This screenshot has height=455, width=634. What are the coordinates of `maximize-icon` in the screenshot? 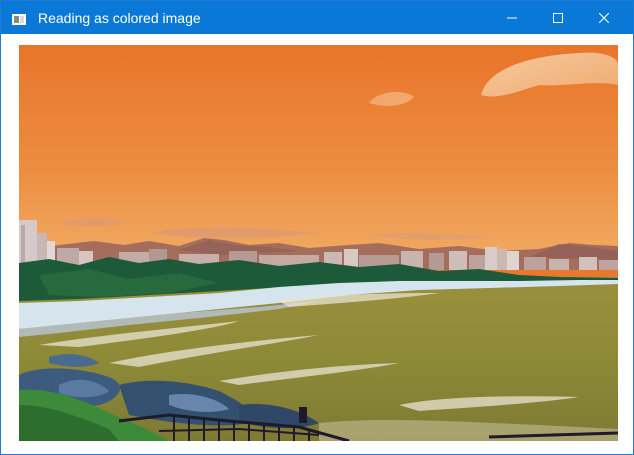 It's located at (558, 17).